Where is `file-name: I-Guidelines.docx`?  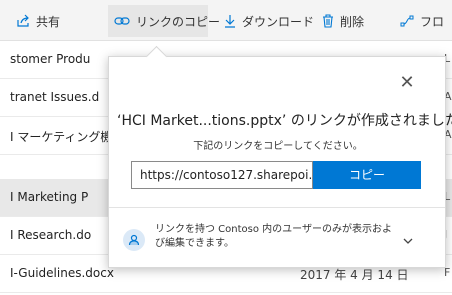 file-name: I-Guidelines.docx is located at coordinates (62, 273).